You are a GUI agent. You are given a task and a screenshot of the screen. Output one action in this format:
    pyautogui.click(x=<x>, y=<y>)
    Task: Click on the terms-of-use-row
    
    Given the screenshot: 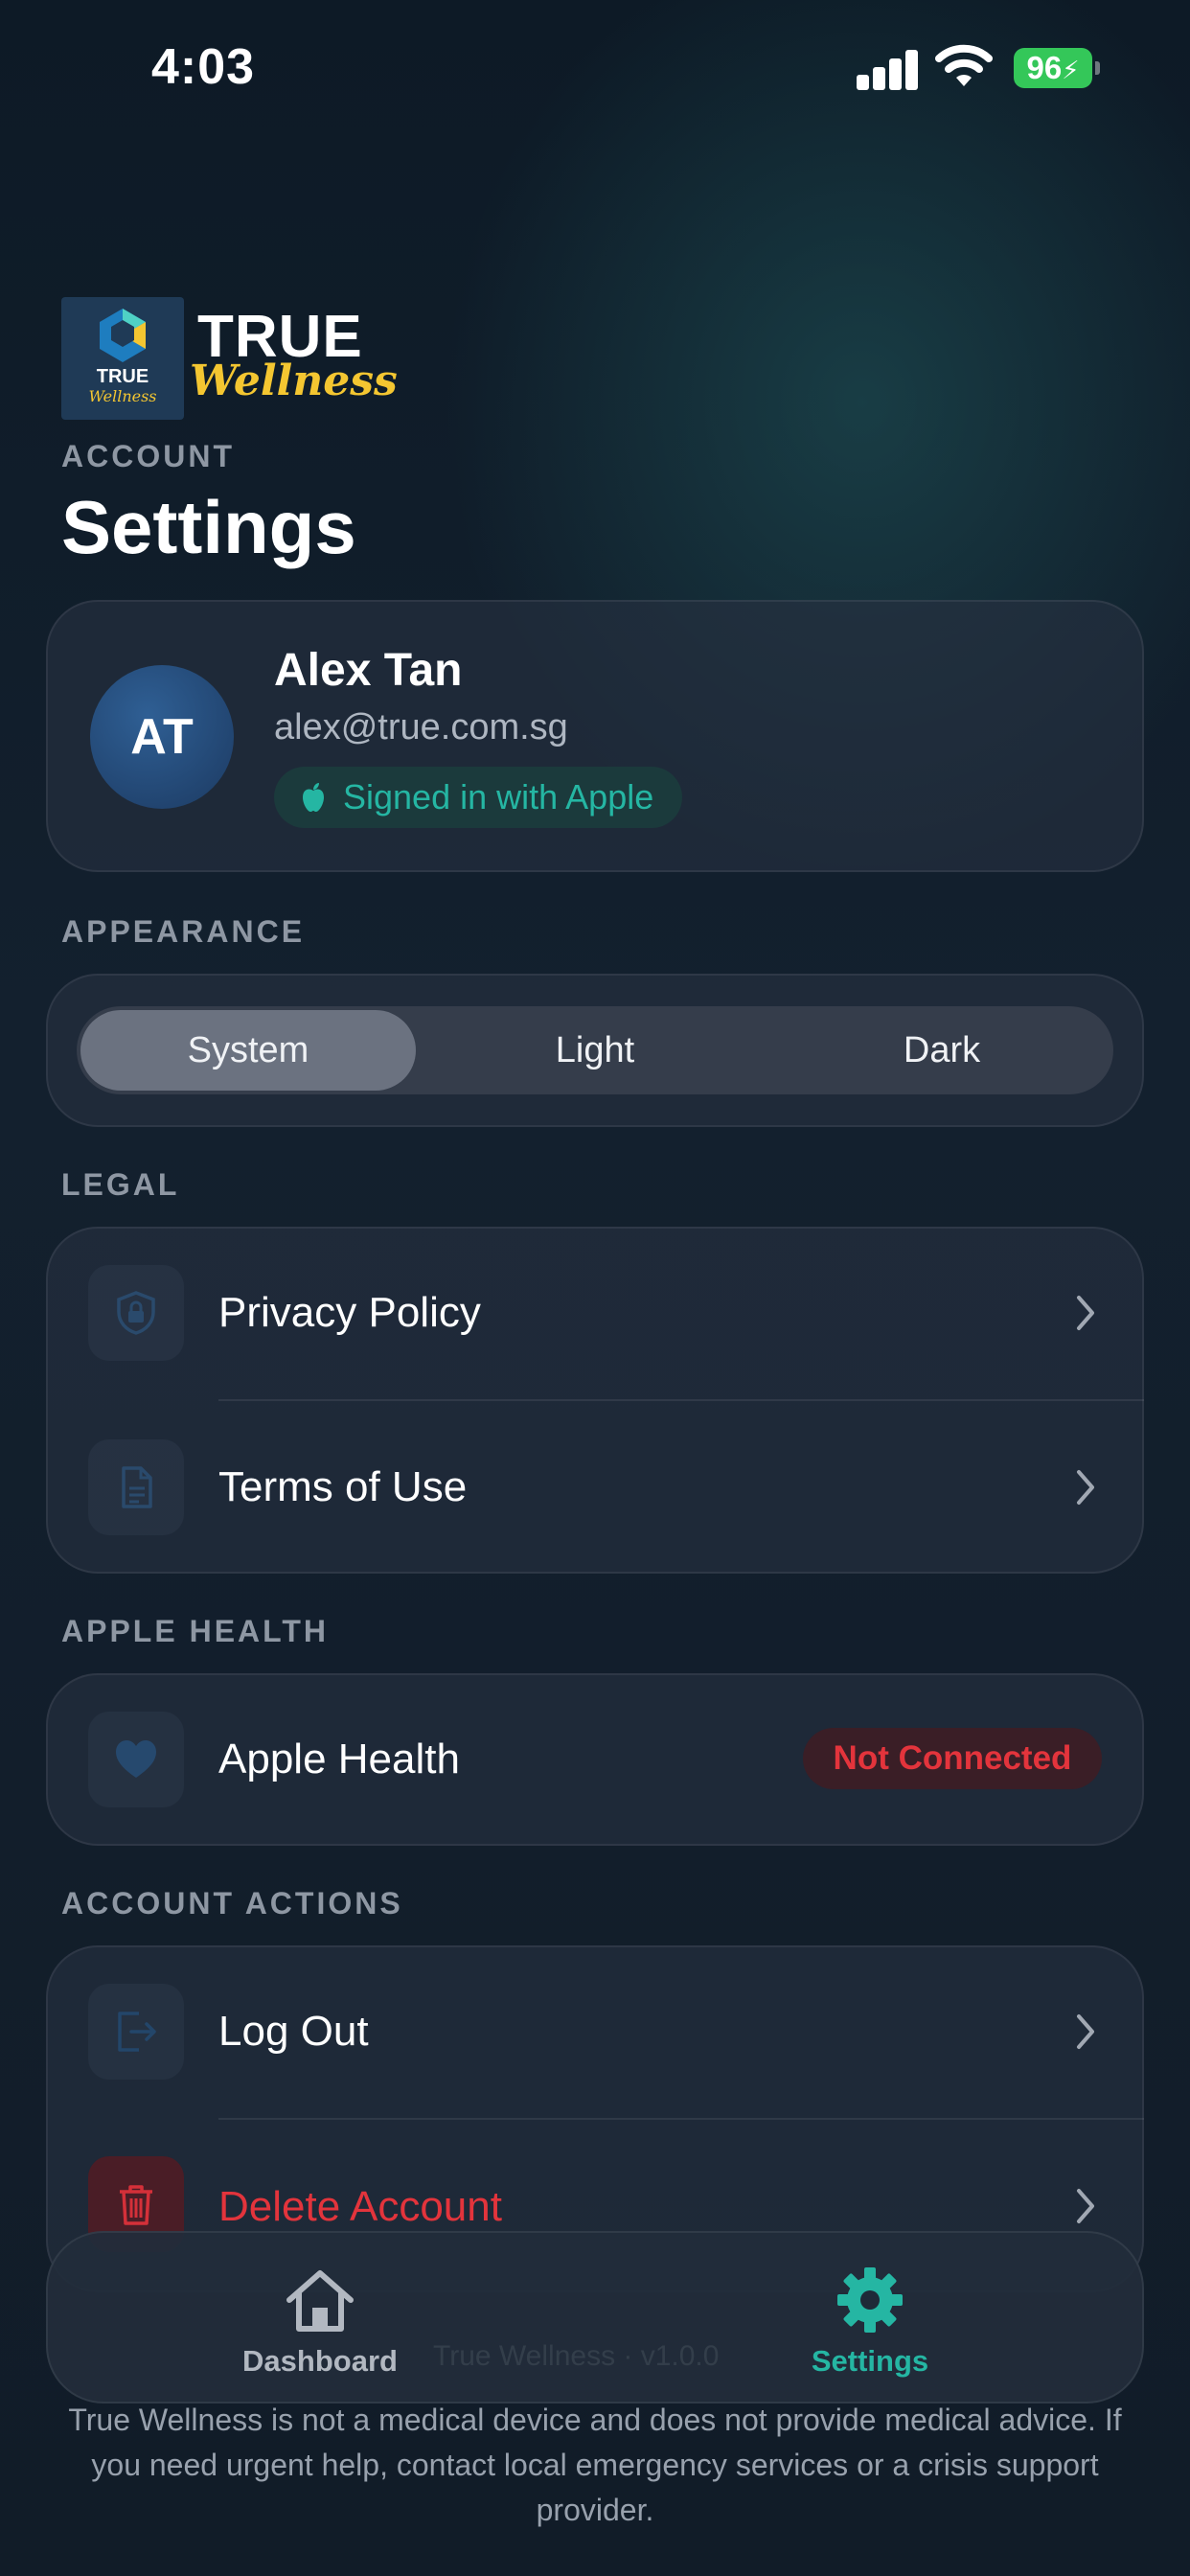 What is the action you would take?
    pyautogui.click(x=595, y=1487)
    